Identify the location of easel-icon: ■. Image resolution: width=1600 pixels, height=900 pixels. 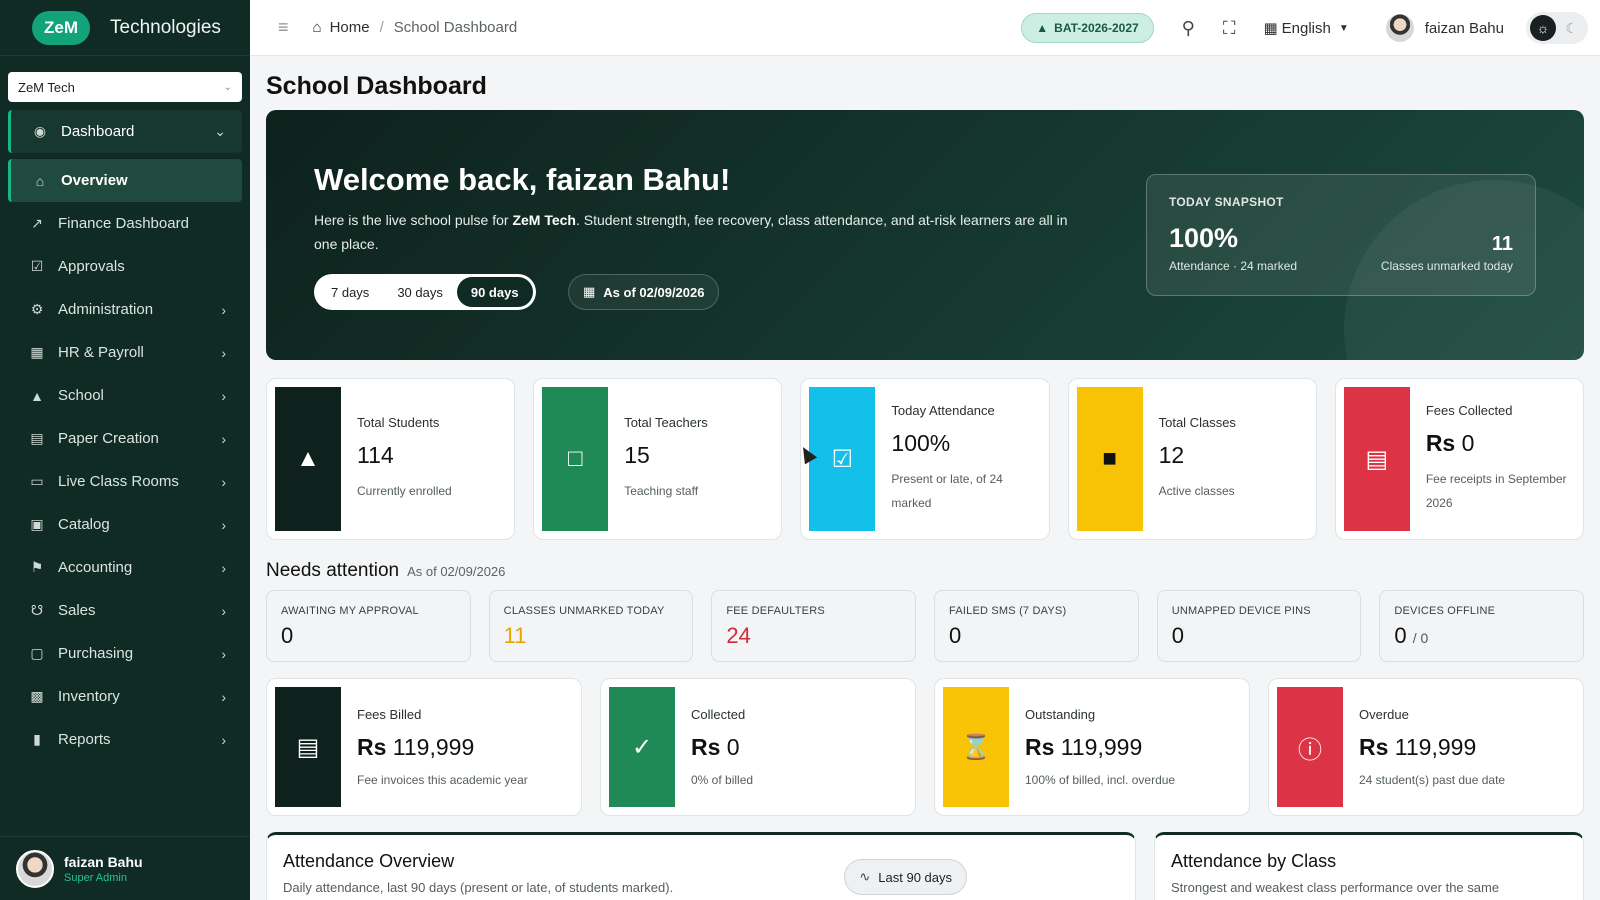
(1109, 458).